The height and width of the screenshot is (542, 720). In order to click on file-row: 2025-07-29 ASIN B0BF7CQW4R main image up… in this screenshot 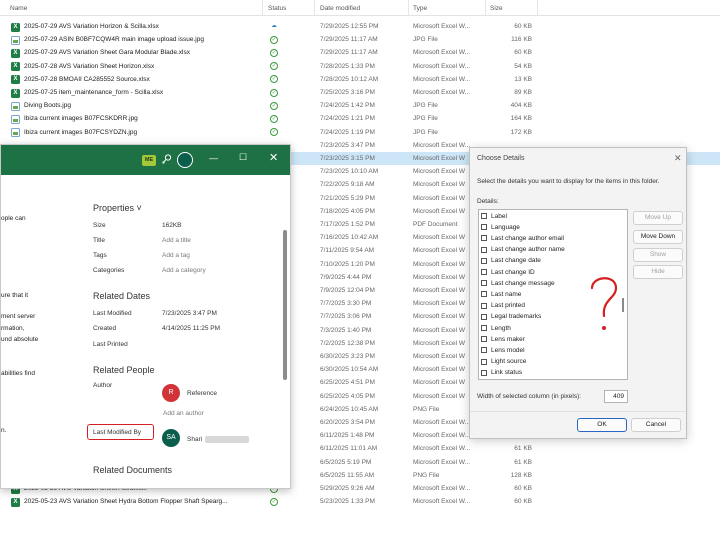, I will do `click(360, 39)`.